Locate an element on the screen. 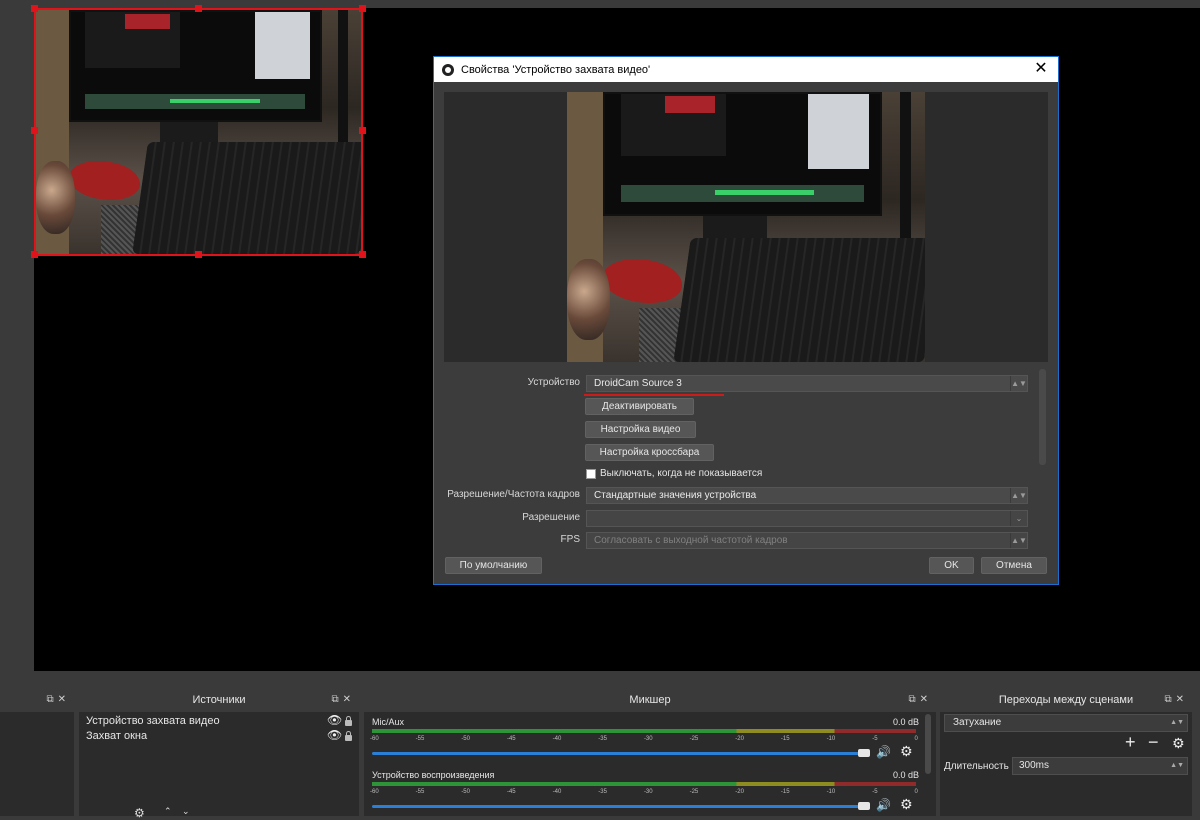 Image resolution: width=1200 pixels, height=820 pixels. move-down-icon: ⌄ is located at coordinates (186, 811).